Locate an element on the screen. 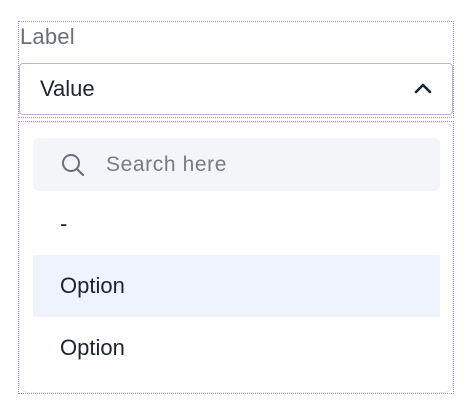 This screenshot has height=418, width=475. option-item: Option is located at coordinates (236, 348).